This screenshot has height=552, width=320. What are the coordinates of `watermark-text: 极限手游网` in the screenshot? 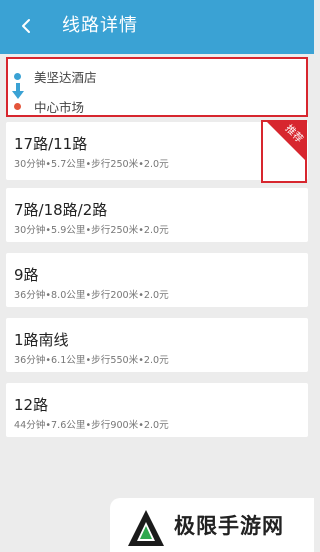 It's located at (229, 525).